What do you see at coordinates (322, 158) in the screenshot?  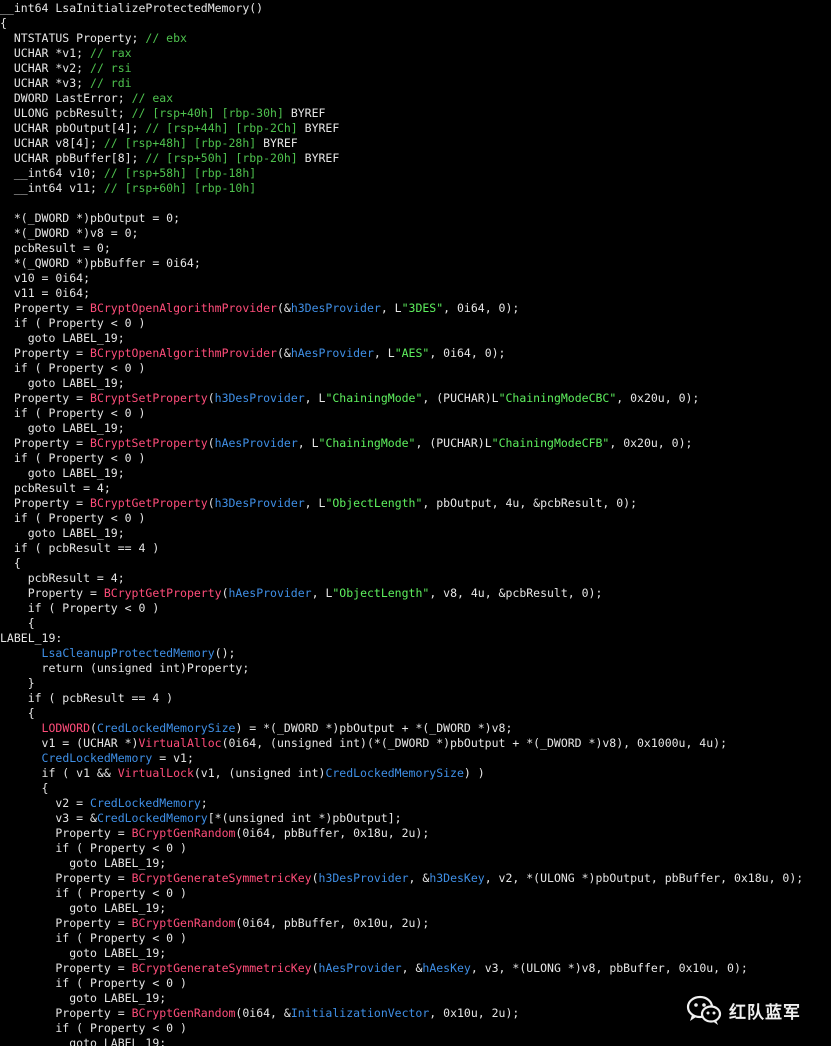 I see `code-token-plain: BYREF` at bounding box center [322, 158].